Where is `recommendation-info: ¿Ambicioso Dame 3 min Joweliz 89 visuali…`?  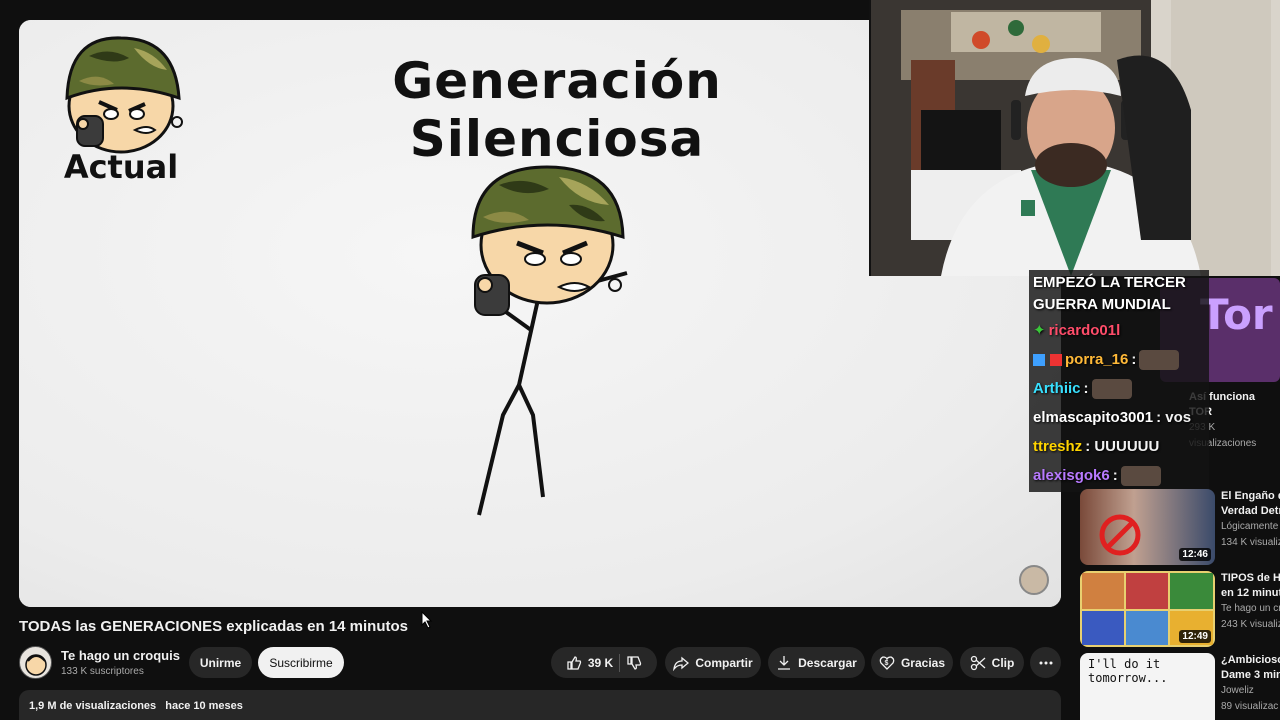
recommendation-info: ¿Ambicioso Dame 3 min Joweliz 89 visuali… is located at coordinates (1250, 686).